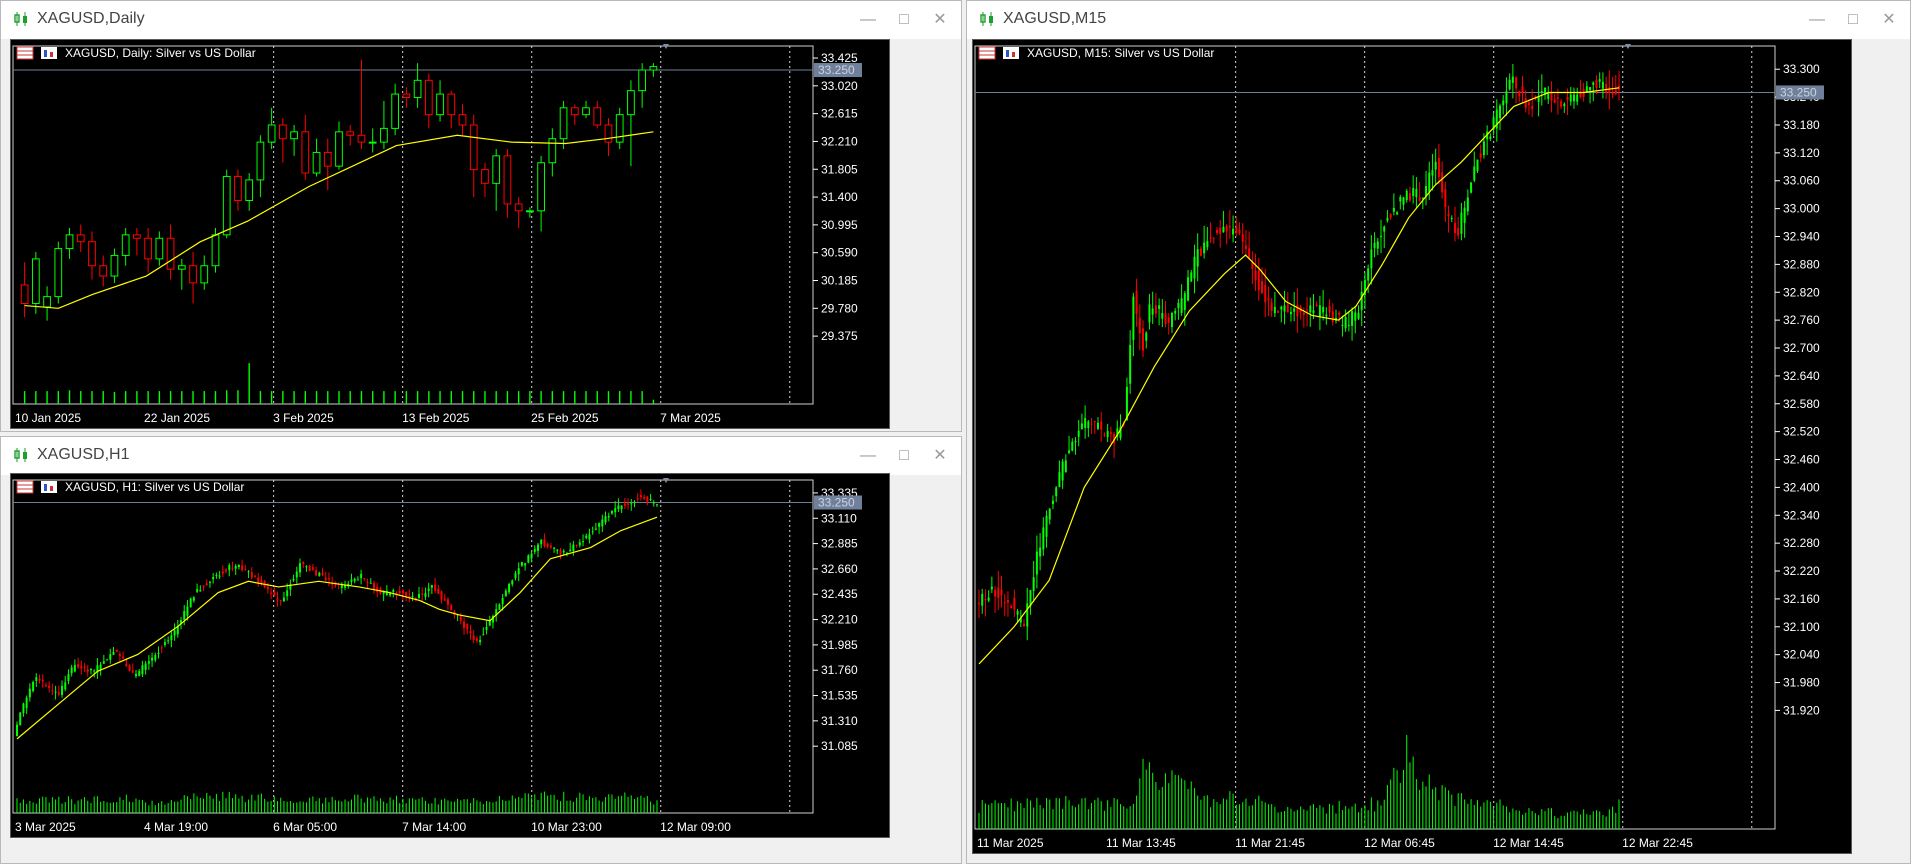 The image size is (1911, 864). Describe the element at coordinates (1801, 515) in the screenshot. I see `price-tick-label: 32.340` at that location.